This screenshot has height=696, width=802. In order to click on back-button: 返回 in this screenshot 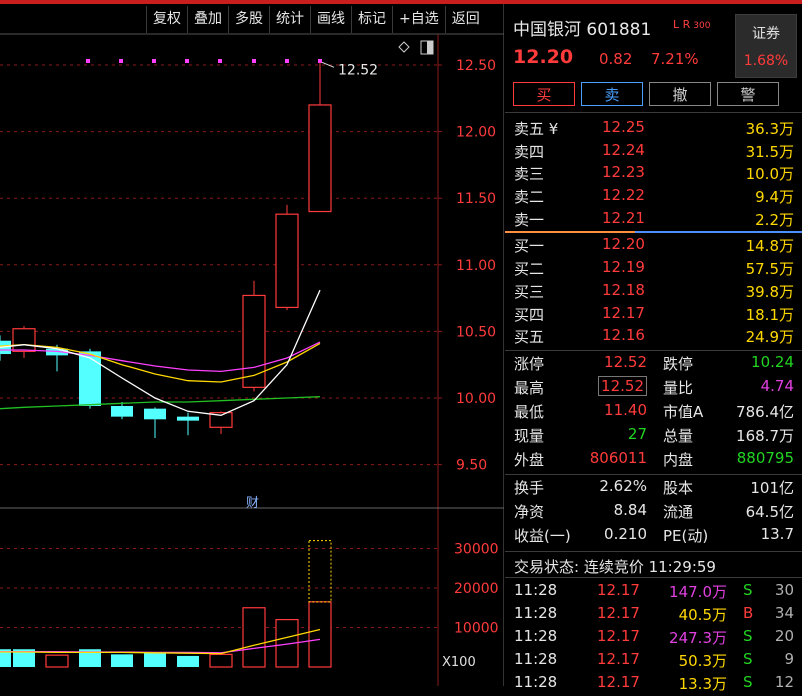, I will do `click(465, 19)`.